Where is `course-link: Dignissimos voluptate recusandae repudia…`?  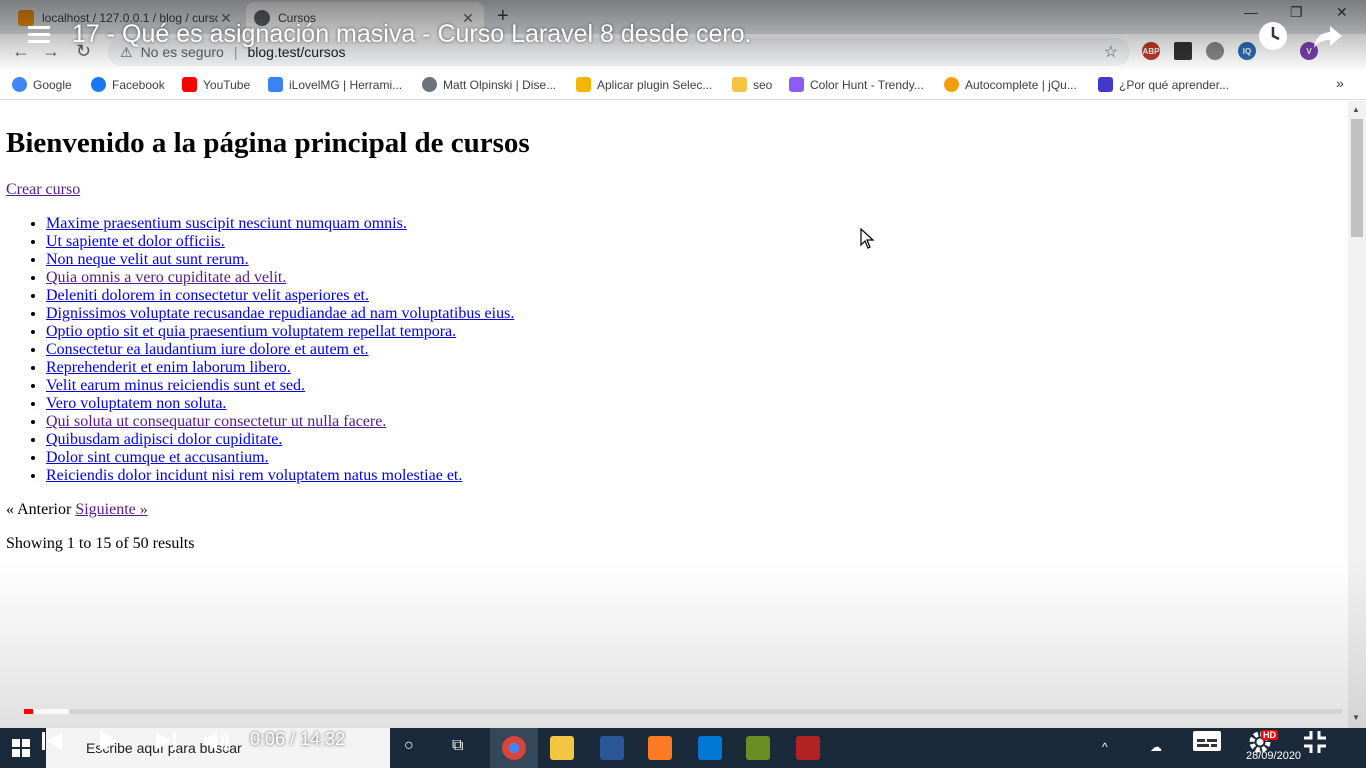
course-link: Dignissimos voluptate recusandae repudia… is located at coordinates (280, 313).